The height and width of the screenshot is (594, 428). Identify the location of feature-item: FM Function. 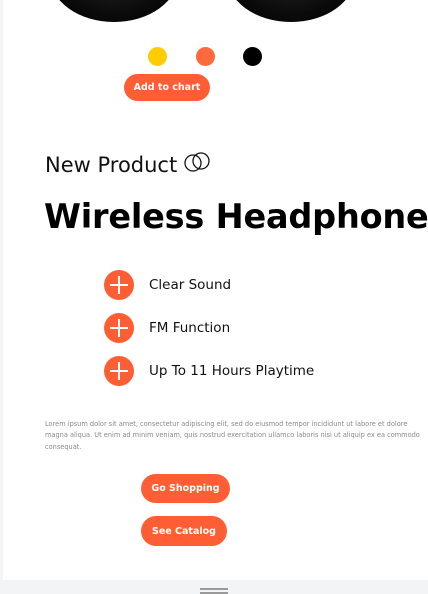
(167, 328).